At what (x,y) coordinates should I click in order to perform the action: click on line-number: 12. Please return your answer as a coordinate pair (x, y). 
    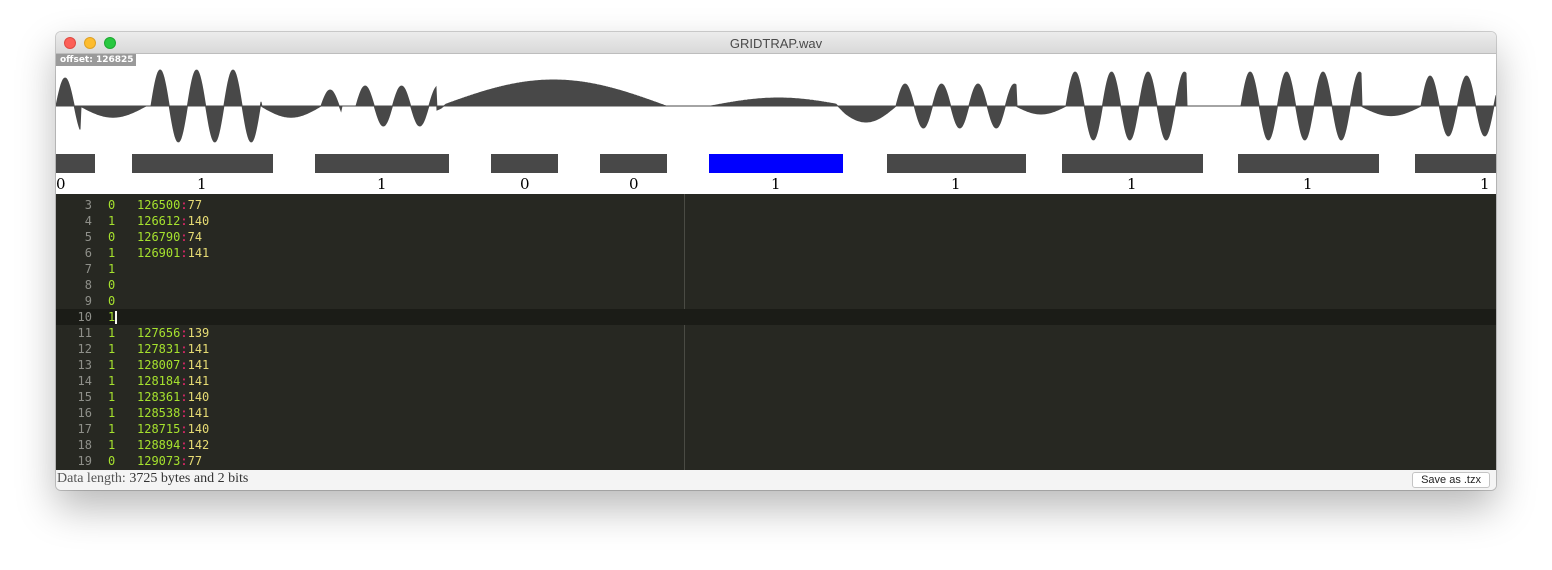
    Looking at the image, I should click on (84, 349).